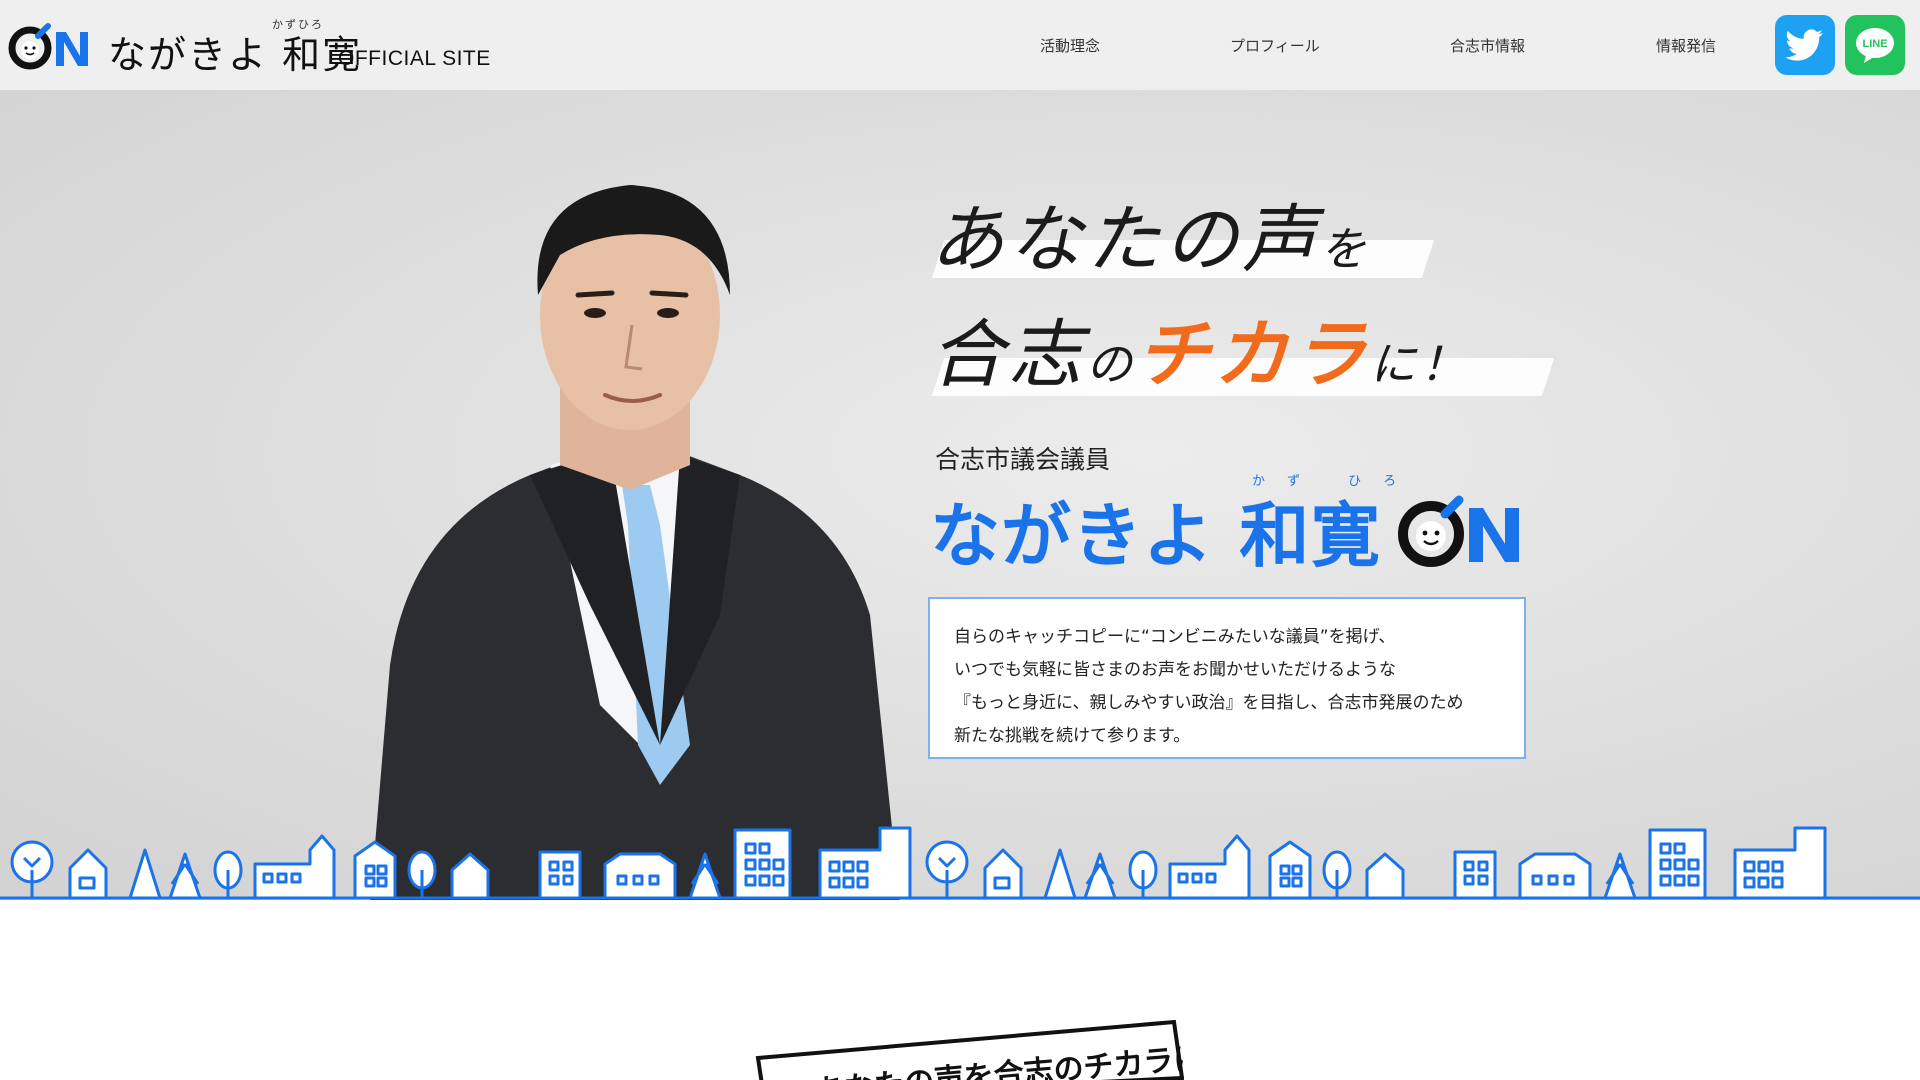 Image resolution: width=1920 pixels, height=1080 pixels. I want to click on twitter-button, so click(1805, 45).